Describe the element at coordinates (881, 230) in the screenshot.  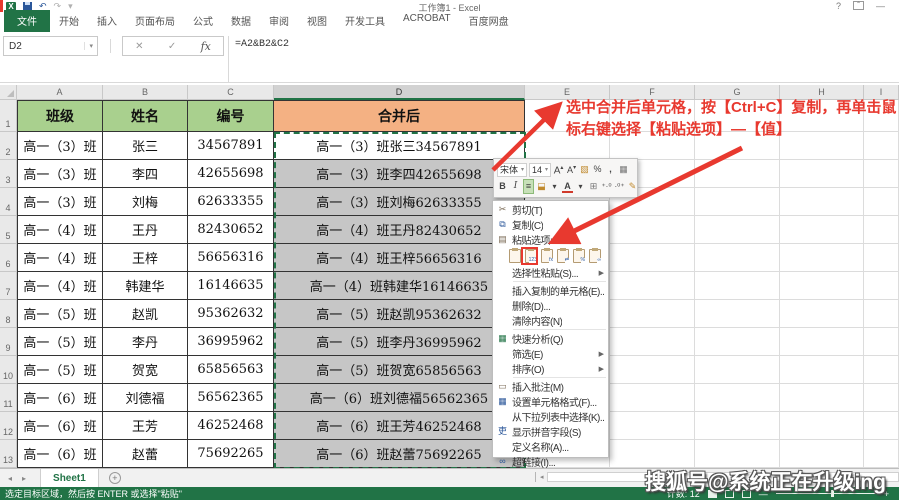
I see `cell-I5` at that location.